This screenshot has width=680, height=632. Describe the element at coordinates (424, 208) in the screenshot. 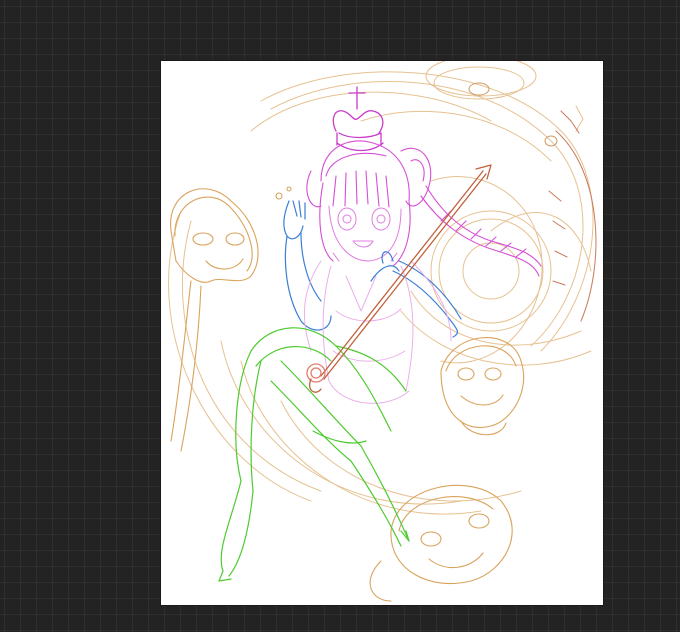

I see `hair-sketch` at that location.